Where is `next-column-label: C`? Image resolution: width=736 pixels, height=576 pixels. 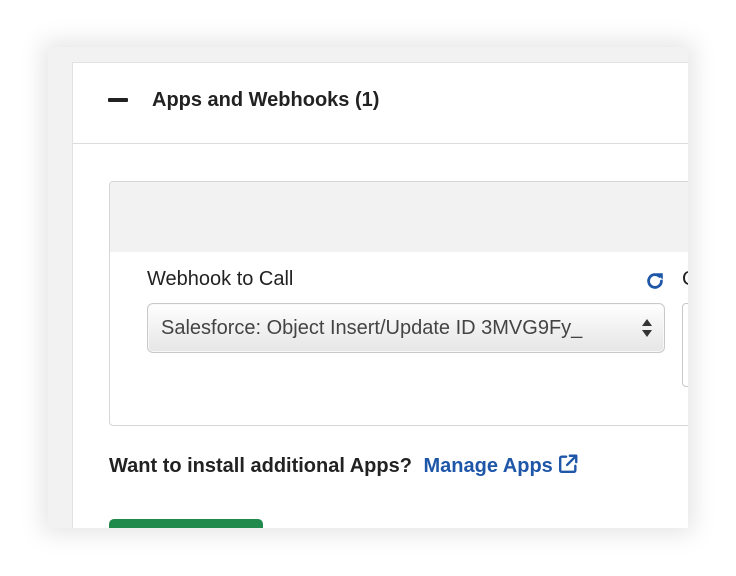
next-column-label: C is located at coordinates (685, 279).